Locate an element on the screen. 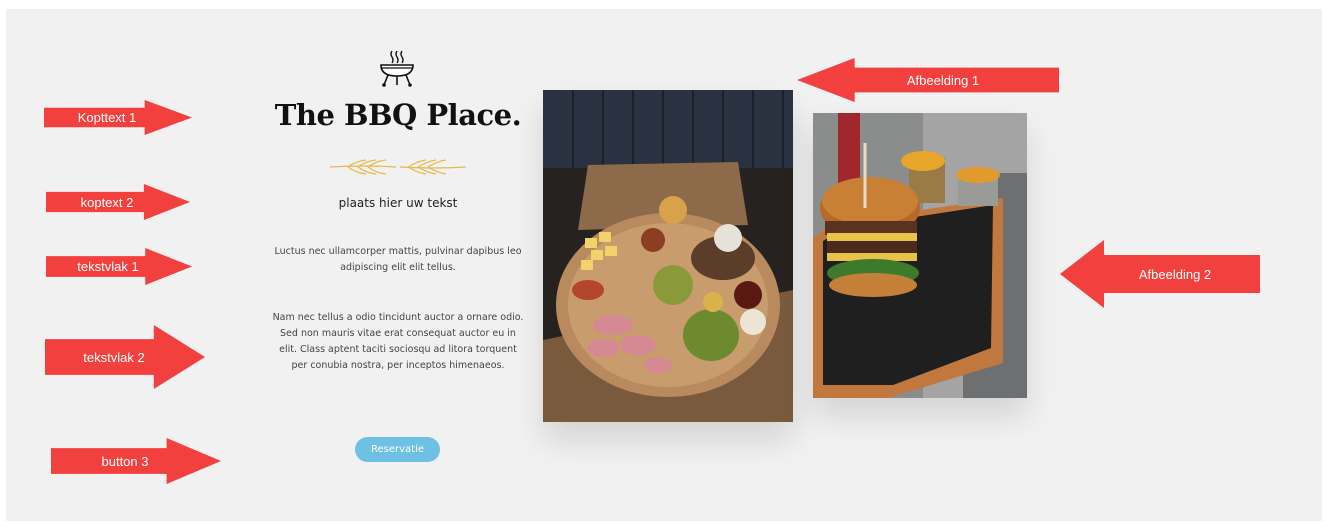 The height and width of the screenshot is (522, 1330). food-image-charcuterie is located at coordinates (668, 256).